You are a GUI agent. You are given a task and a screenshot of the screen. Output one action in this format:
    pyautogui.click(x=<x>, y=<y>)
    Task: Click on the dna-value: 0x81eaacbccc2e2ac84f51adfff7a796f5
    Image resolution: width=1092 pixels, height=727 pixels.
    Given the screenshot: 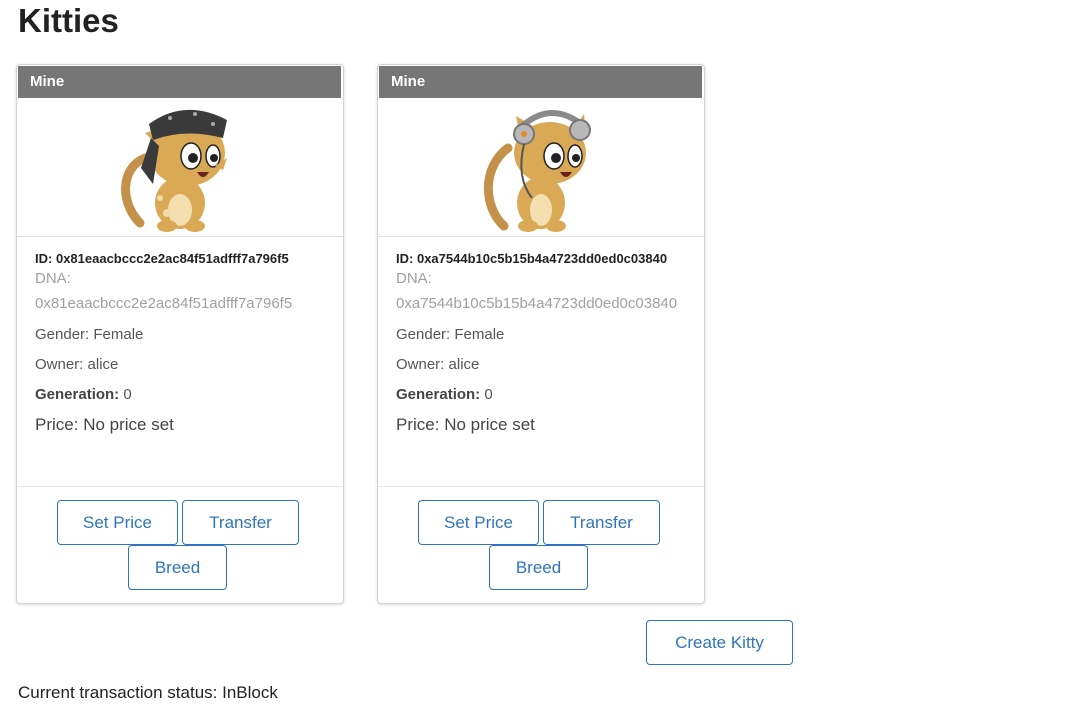 What is the action you would take?
    pyautogui.click(x=164, y=303)
    